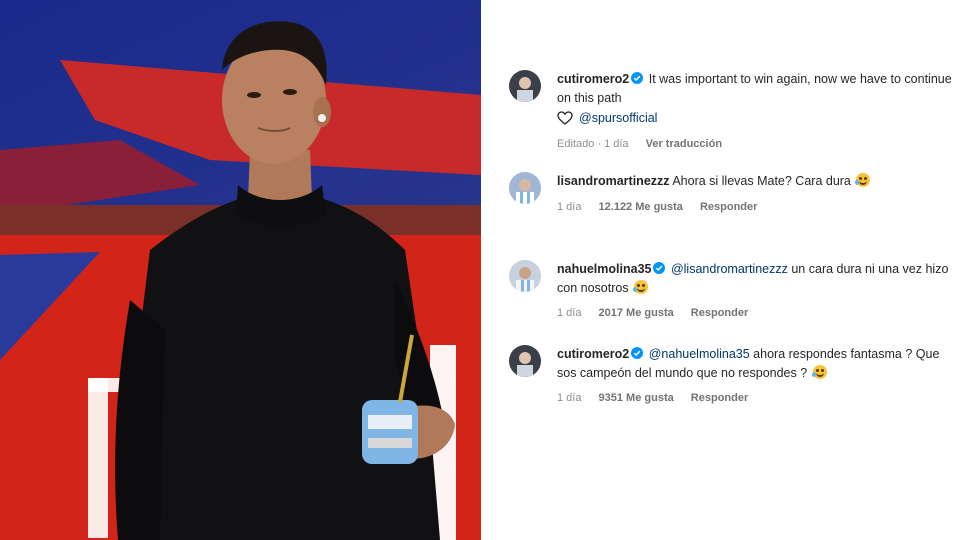 The image size is (960, 540). Describe the element at coordinates (729, 269) in the screenshot. I see `mention-link: @lisandromartinezzz` at that location.